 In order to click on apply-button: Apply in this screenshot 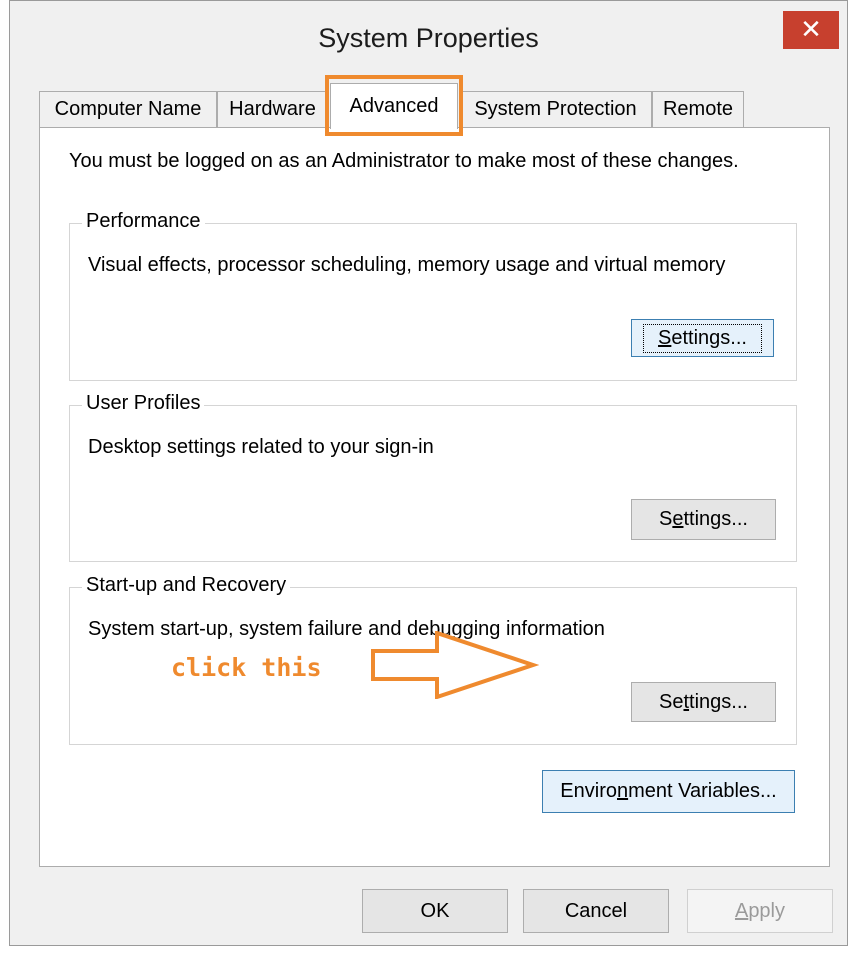, I will do `click(760, 911)`.